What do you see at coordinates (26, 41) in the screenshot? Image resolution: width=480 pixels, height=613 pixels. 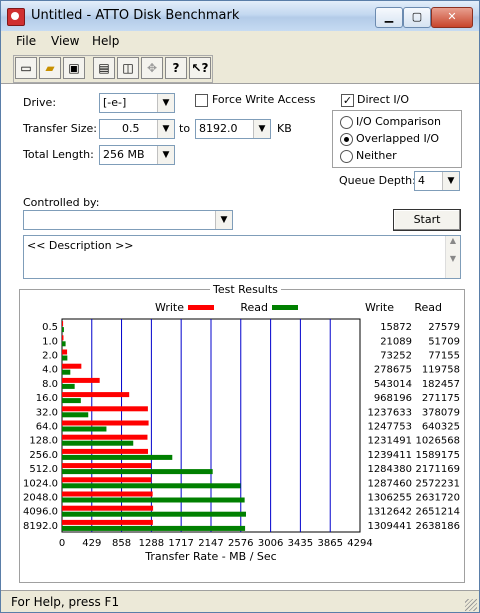 I see `menu-file: File` at bounding box center [26, 41].